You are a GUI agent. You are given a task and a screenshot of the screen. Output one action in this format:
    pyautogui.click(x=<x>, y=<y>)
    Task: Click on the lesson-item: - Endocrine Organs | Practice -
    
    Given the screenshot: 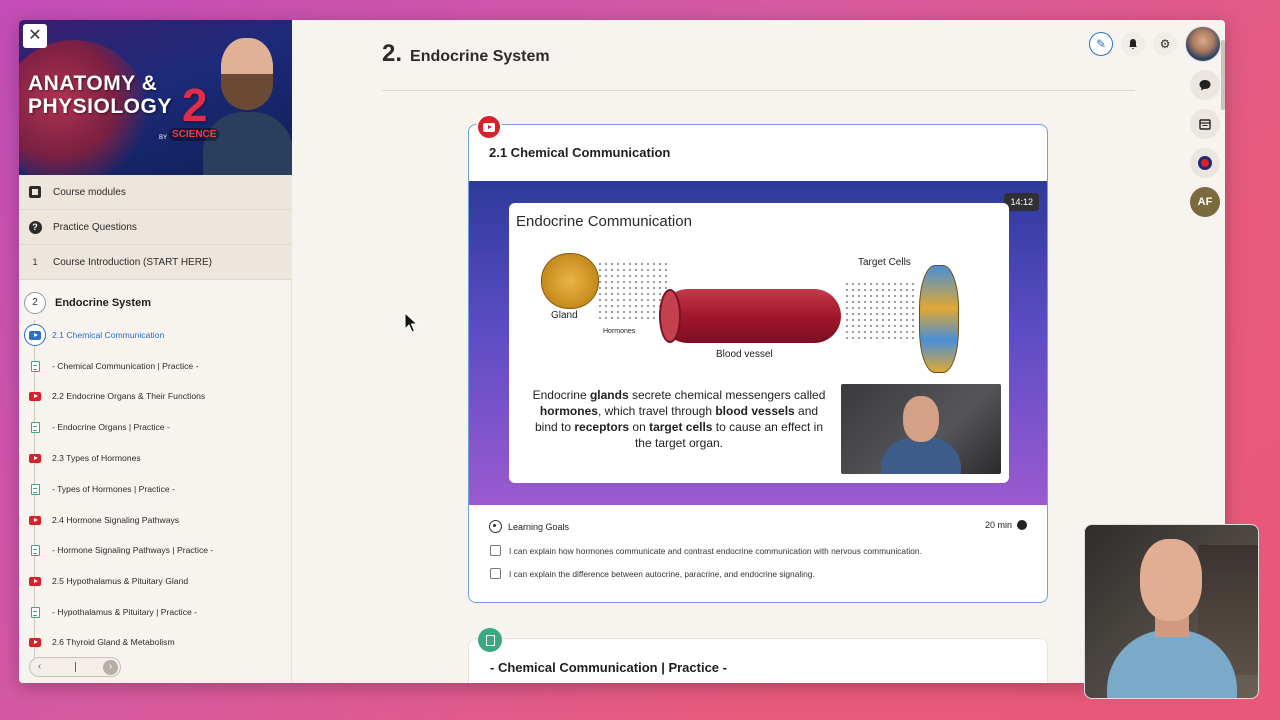 What is the action you would take?
    pyautogui.click(x=155, y=427)
    